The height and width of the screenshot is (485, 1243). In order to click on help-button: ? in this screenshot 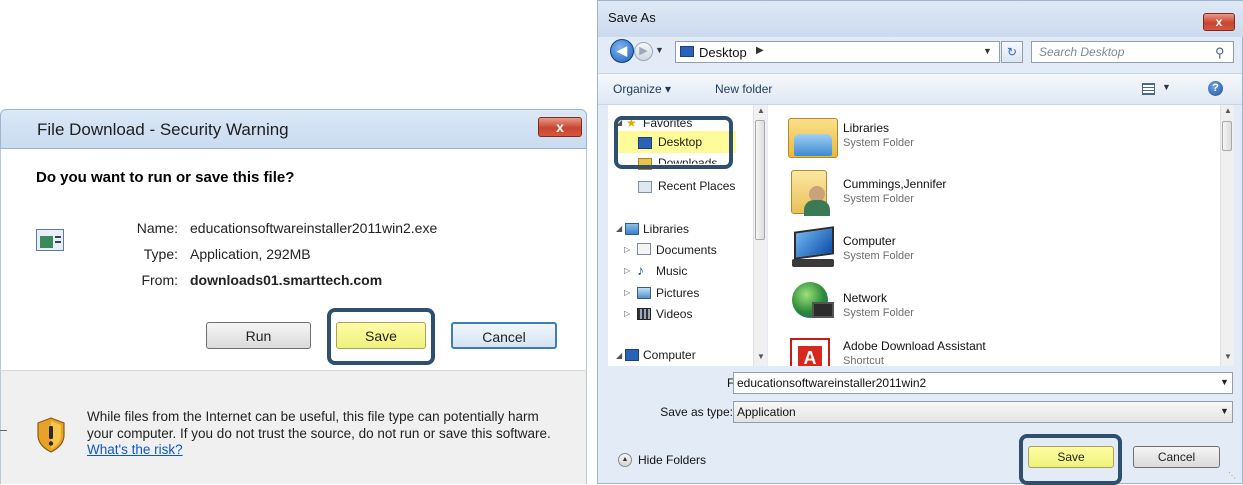, I will do `click(1215, 88)`.